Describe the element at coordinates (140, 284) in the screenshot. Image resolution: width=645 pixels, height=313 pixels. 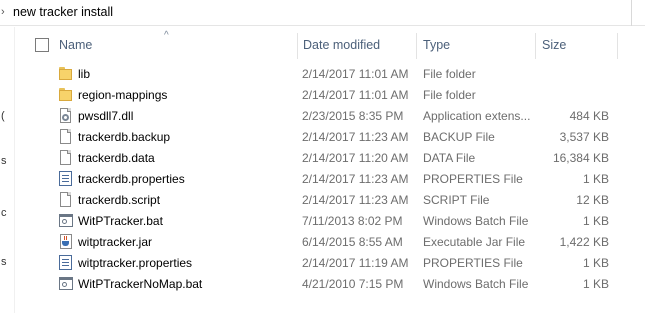
I see `file-name: WitPTrackerNoMap.bat` at that location.